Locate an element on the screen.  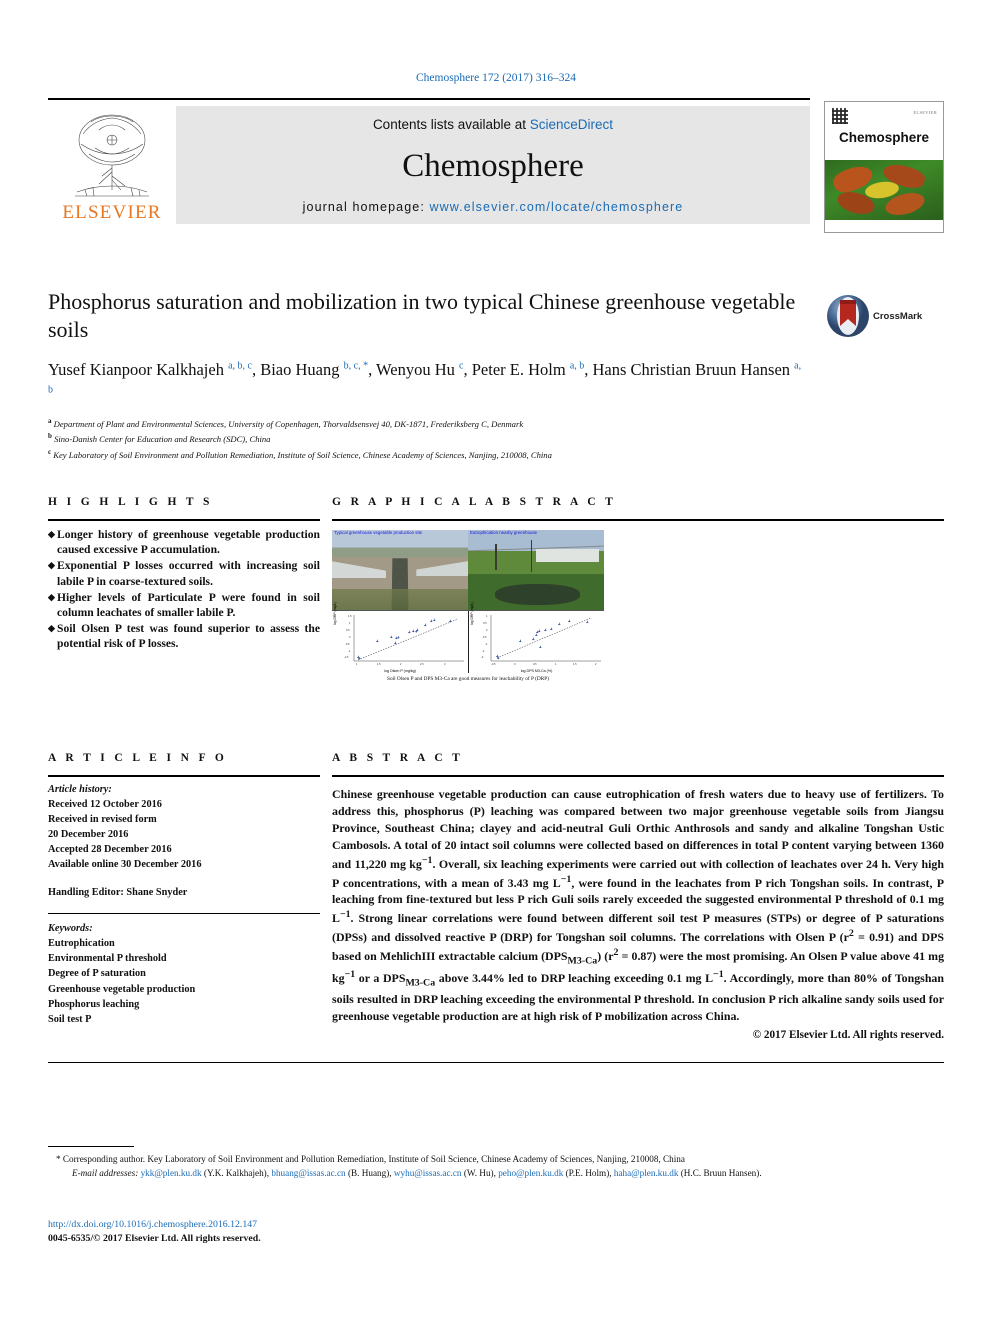
scatter-plot-svg-1: 1.5 1 0.5 0 -0.5 -1 -2.5 1 1.5 2 2.5 3 is located at coordinates (404, 640).